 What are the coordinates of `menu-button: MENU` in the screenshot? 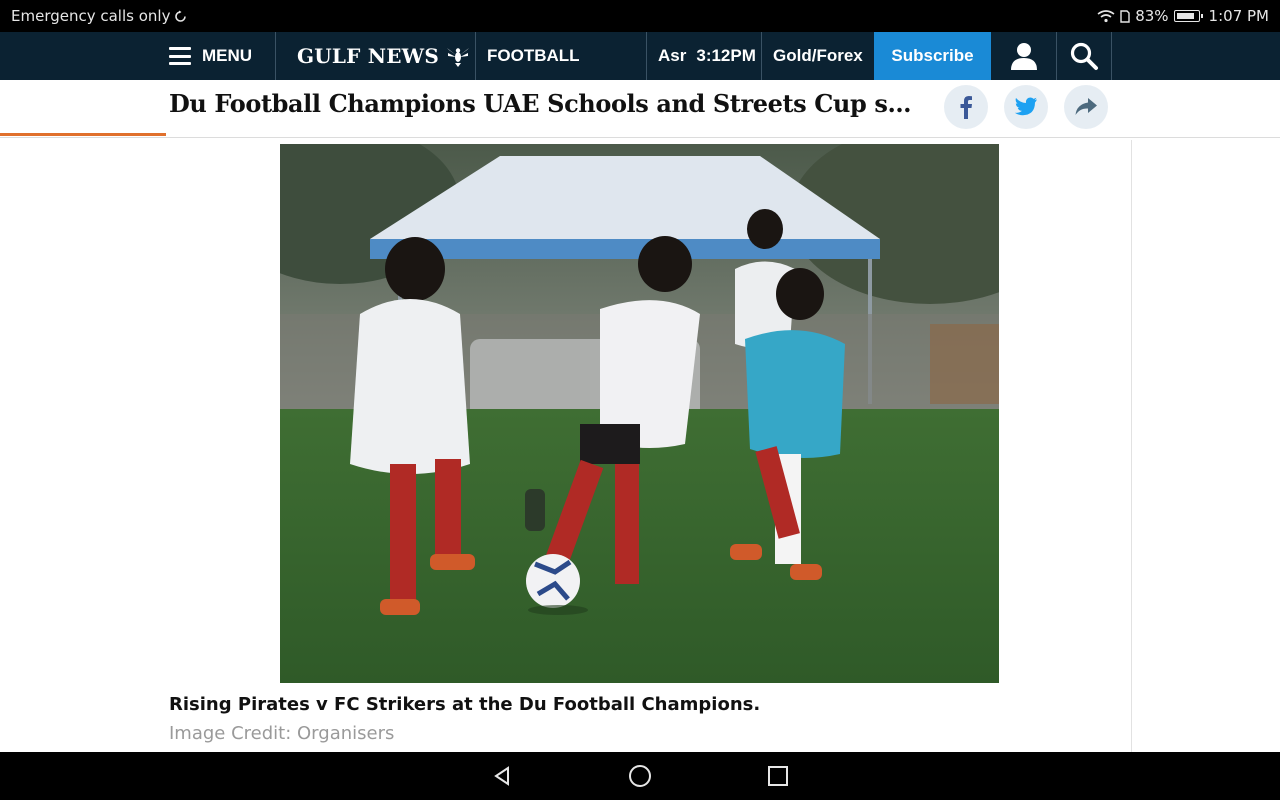 It's located at (210, 56).